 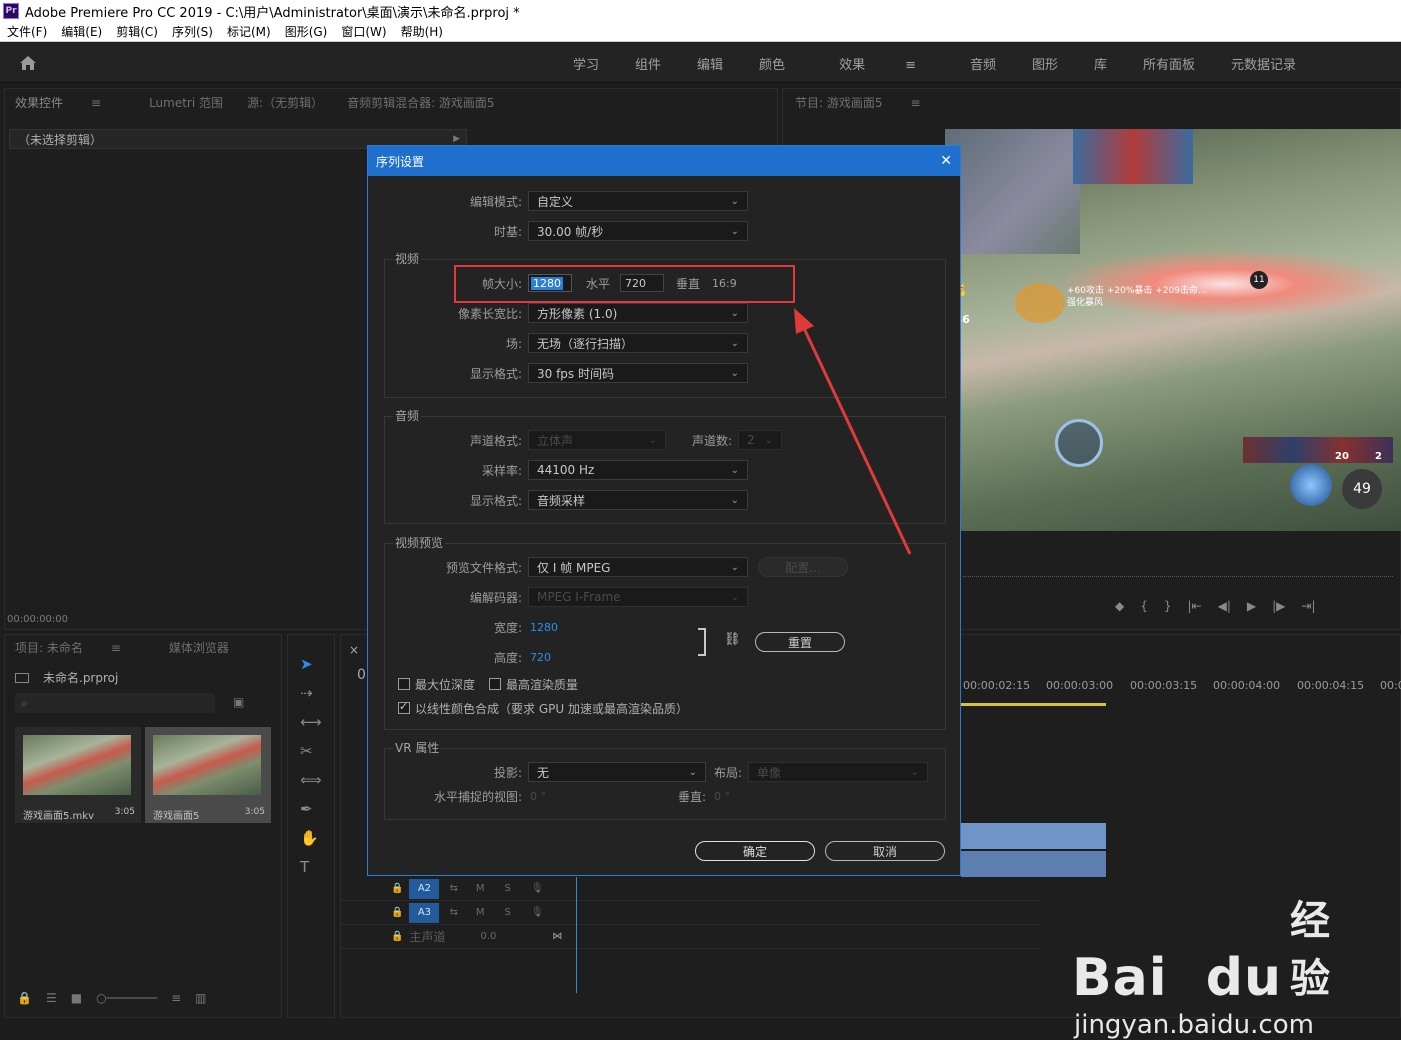 I want to click on ws-audio: 音频, so click(x=983, y=63).